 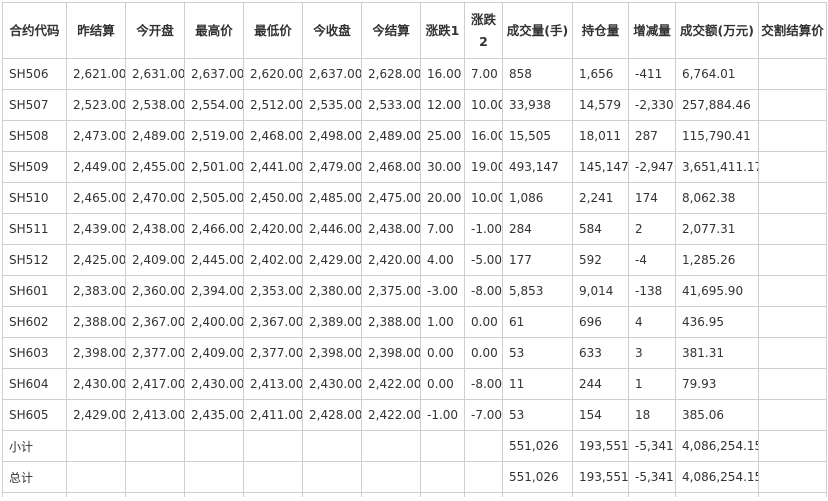 What do you see at coordinates (600, 384) in the screenshot?
I see `table-cell: 244` at bounding box center [600, 384].